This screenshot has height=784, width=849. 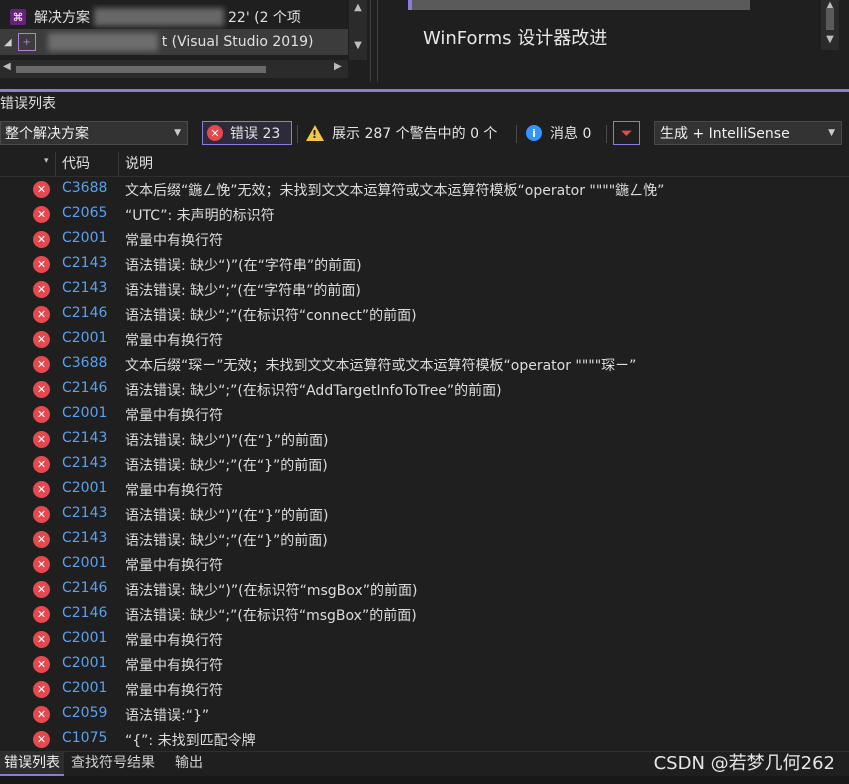 What do you see at coordinates (613, 41) in the screenshot?
I see `whats-new-panel: WinForms 设计器改进 ▲ ▼` at bounding box center [613, 41].